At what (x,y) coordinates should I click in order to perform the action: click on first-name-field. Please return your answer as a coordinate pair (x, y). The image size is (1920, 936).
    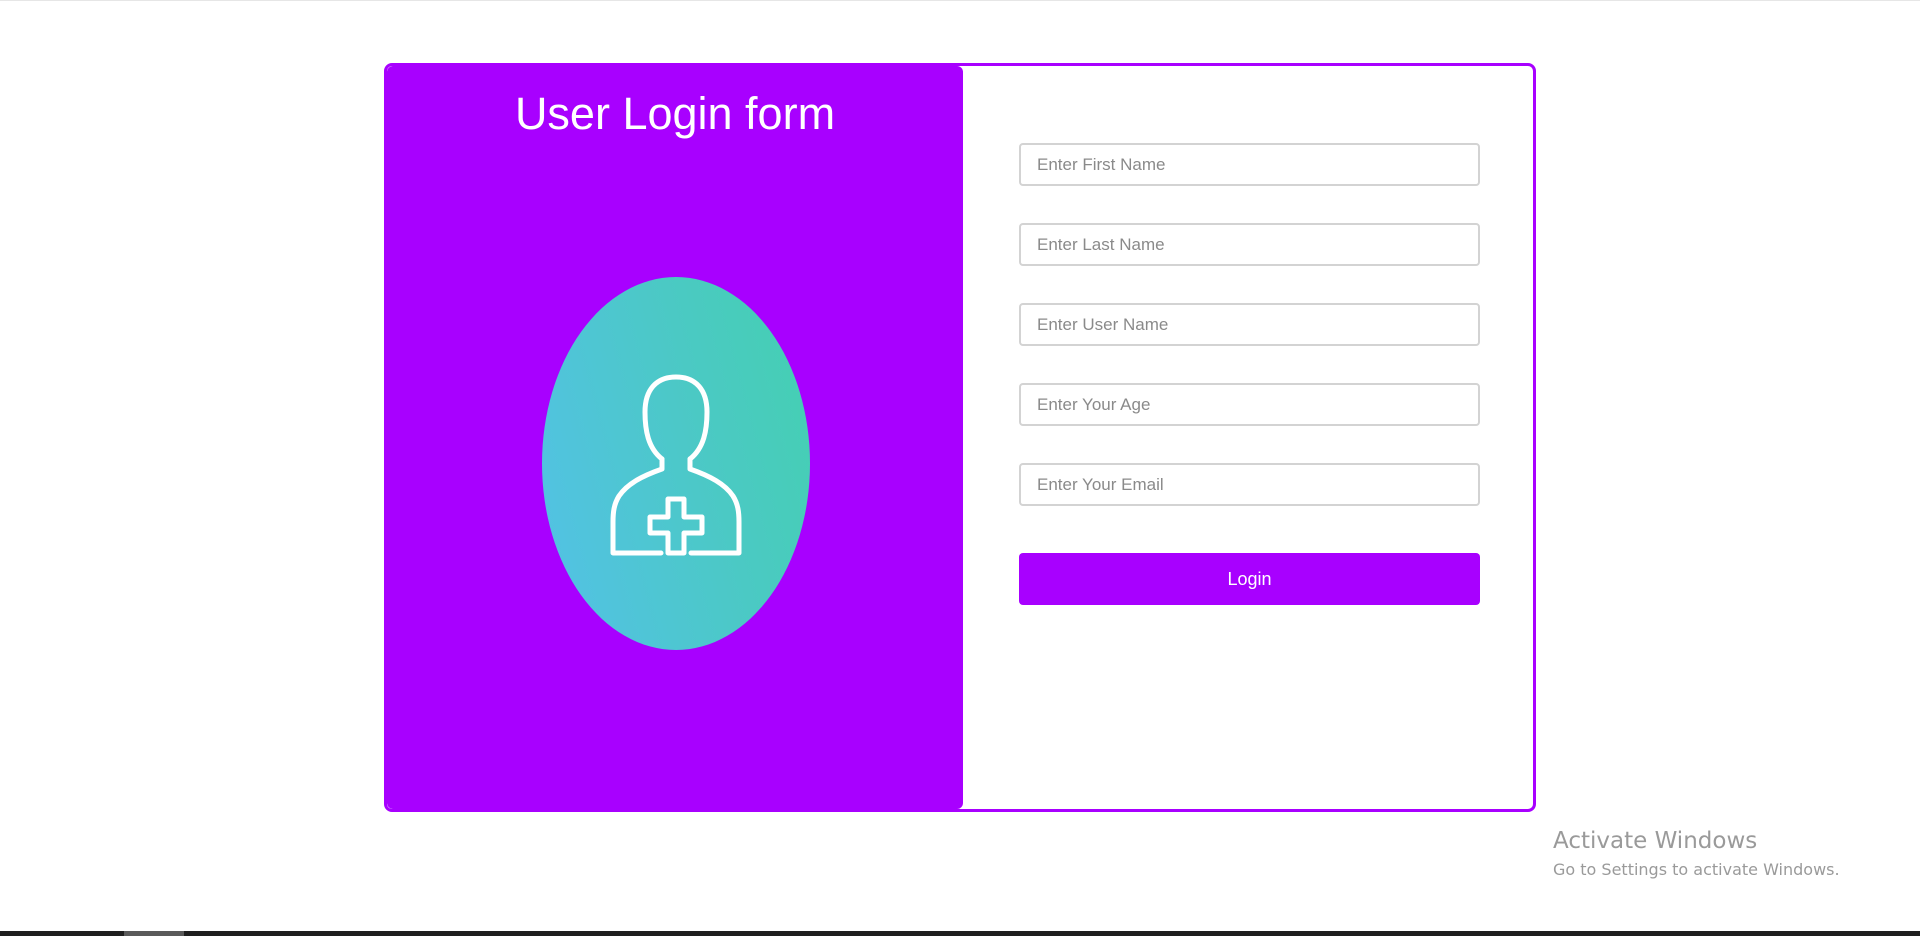
    Looking at the image, I should click on (1249, 164).